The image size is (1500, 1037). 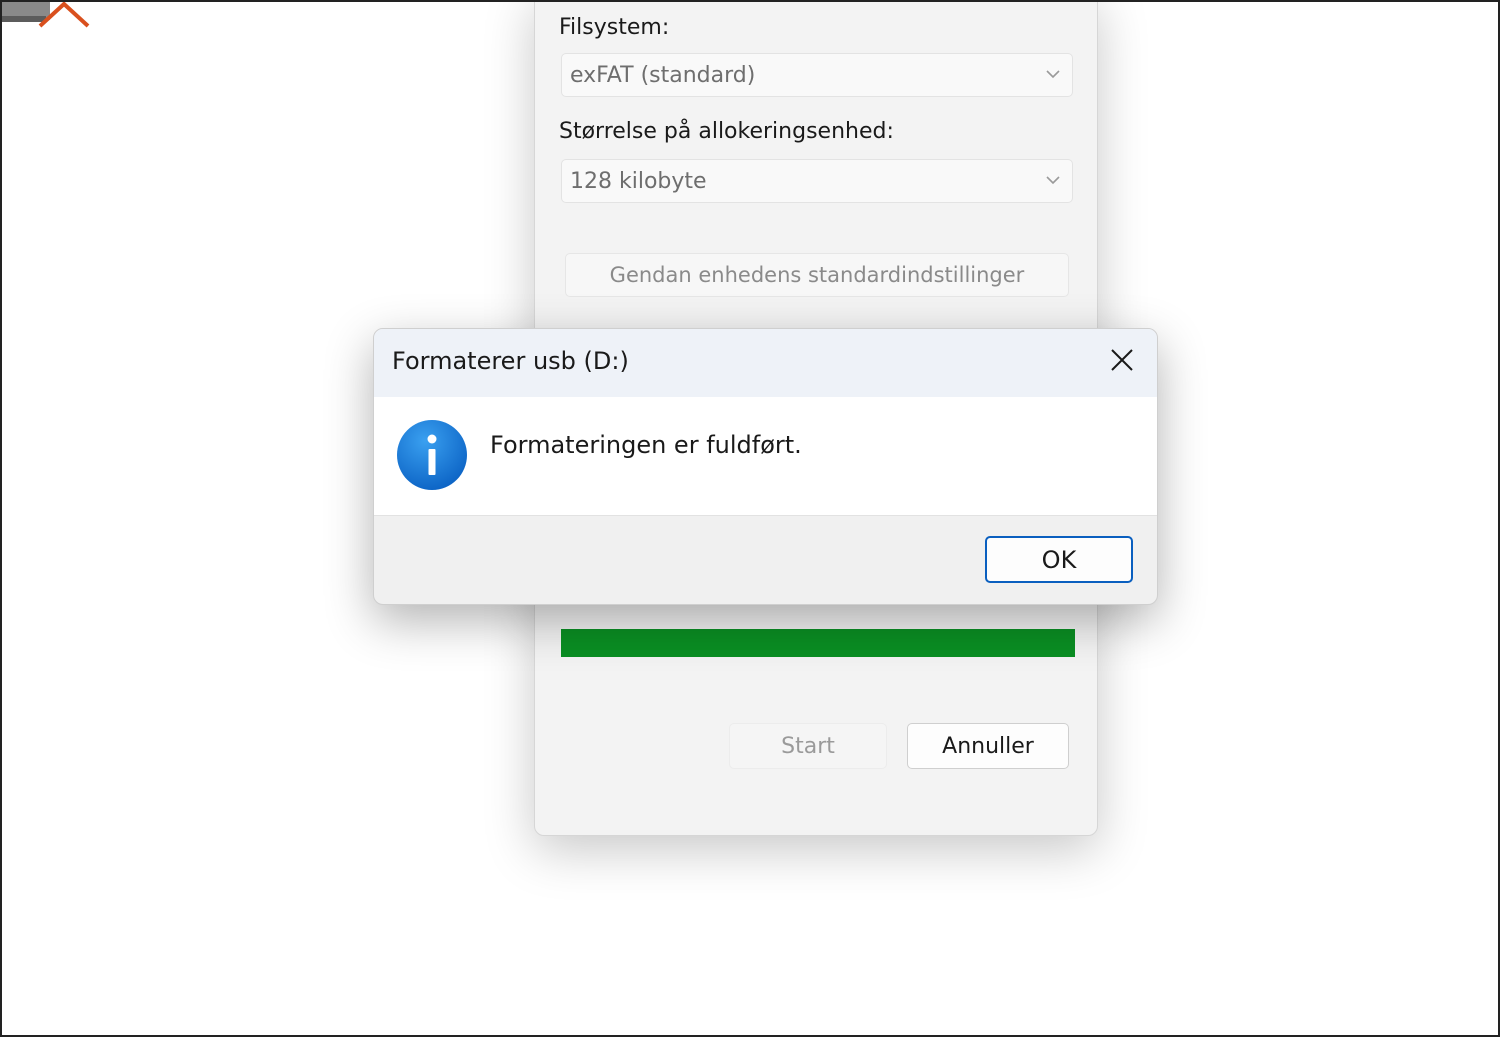 I want to click on message-text: Formateringen er fuldført., so click(x=646, y=445).